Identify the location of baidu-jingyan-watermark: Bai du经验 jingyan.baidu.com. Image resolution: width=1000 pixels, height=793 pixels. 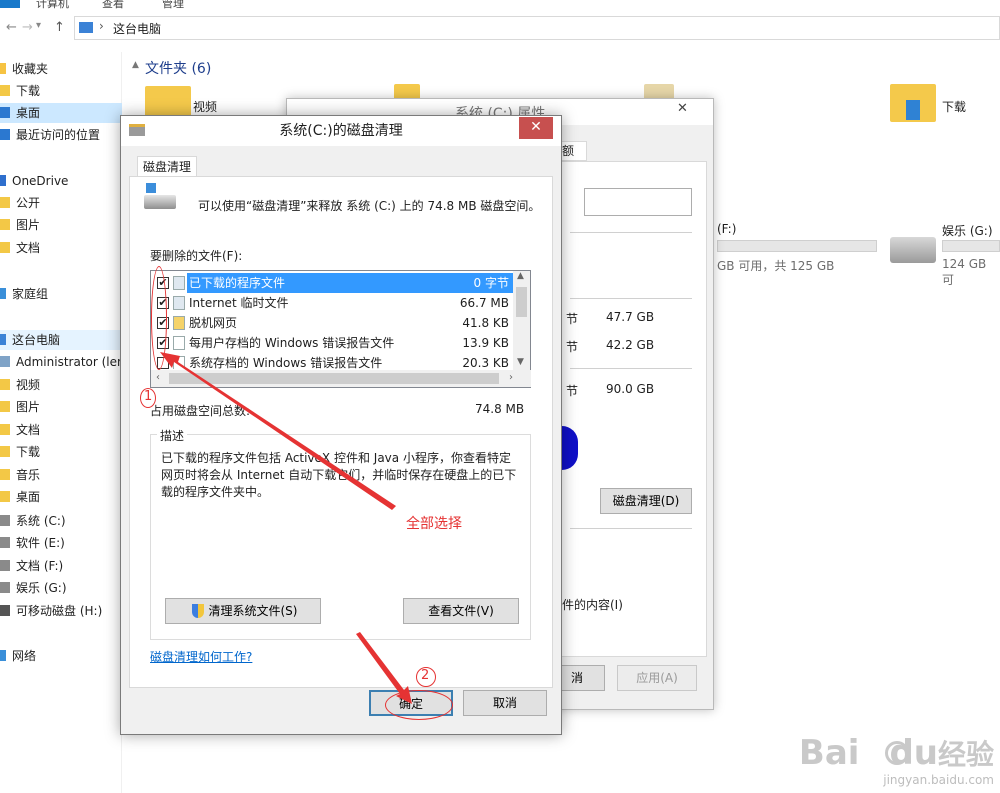
(896, 761).